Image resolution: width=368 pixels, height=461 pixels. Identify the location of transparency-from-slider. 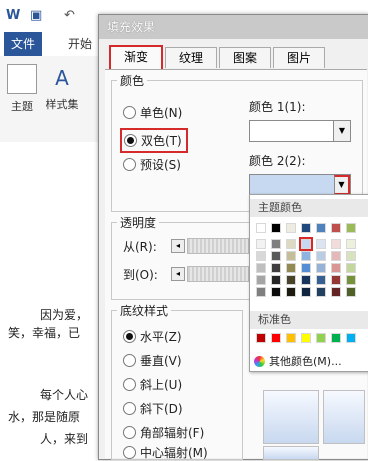
(218, 246).